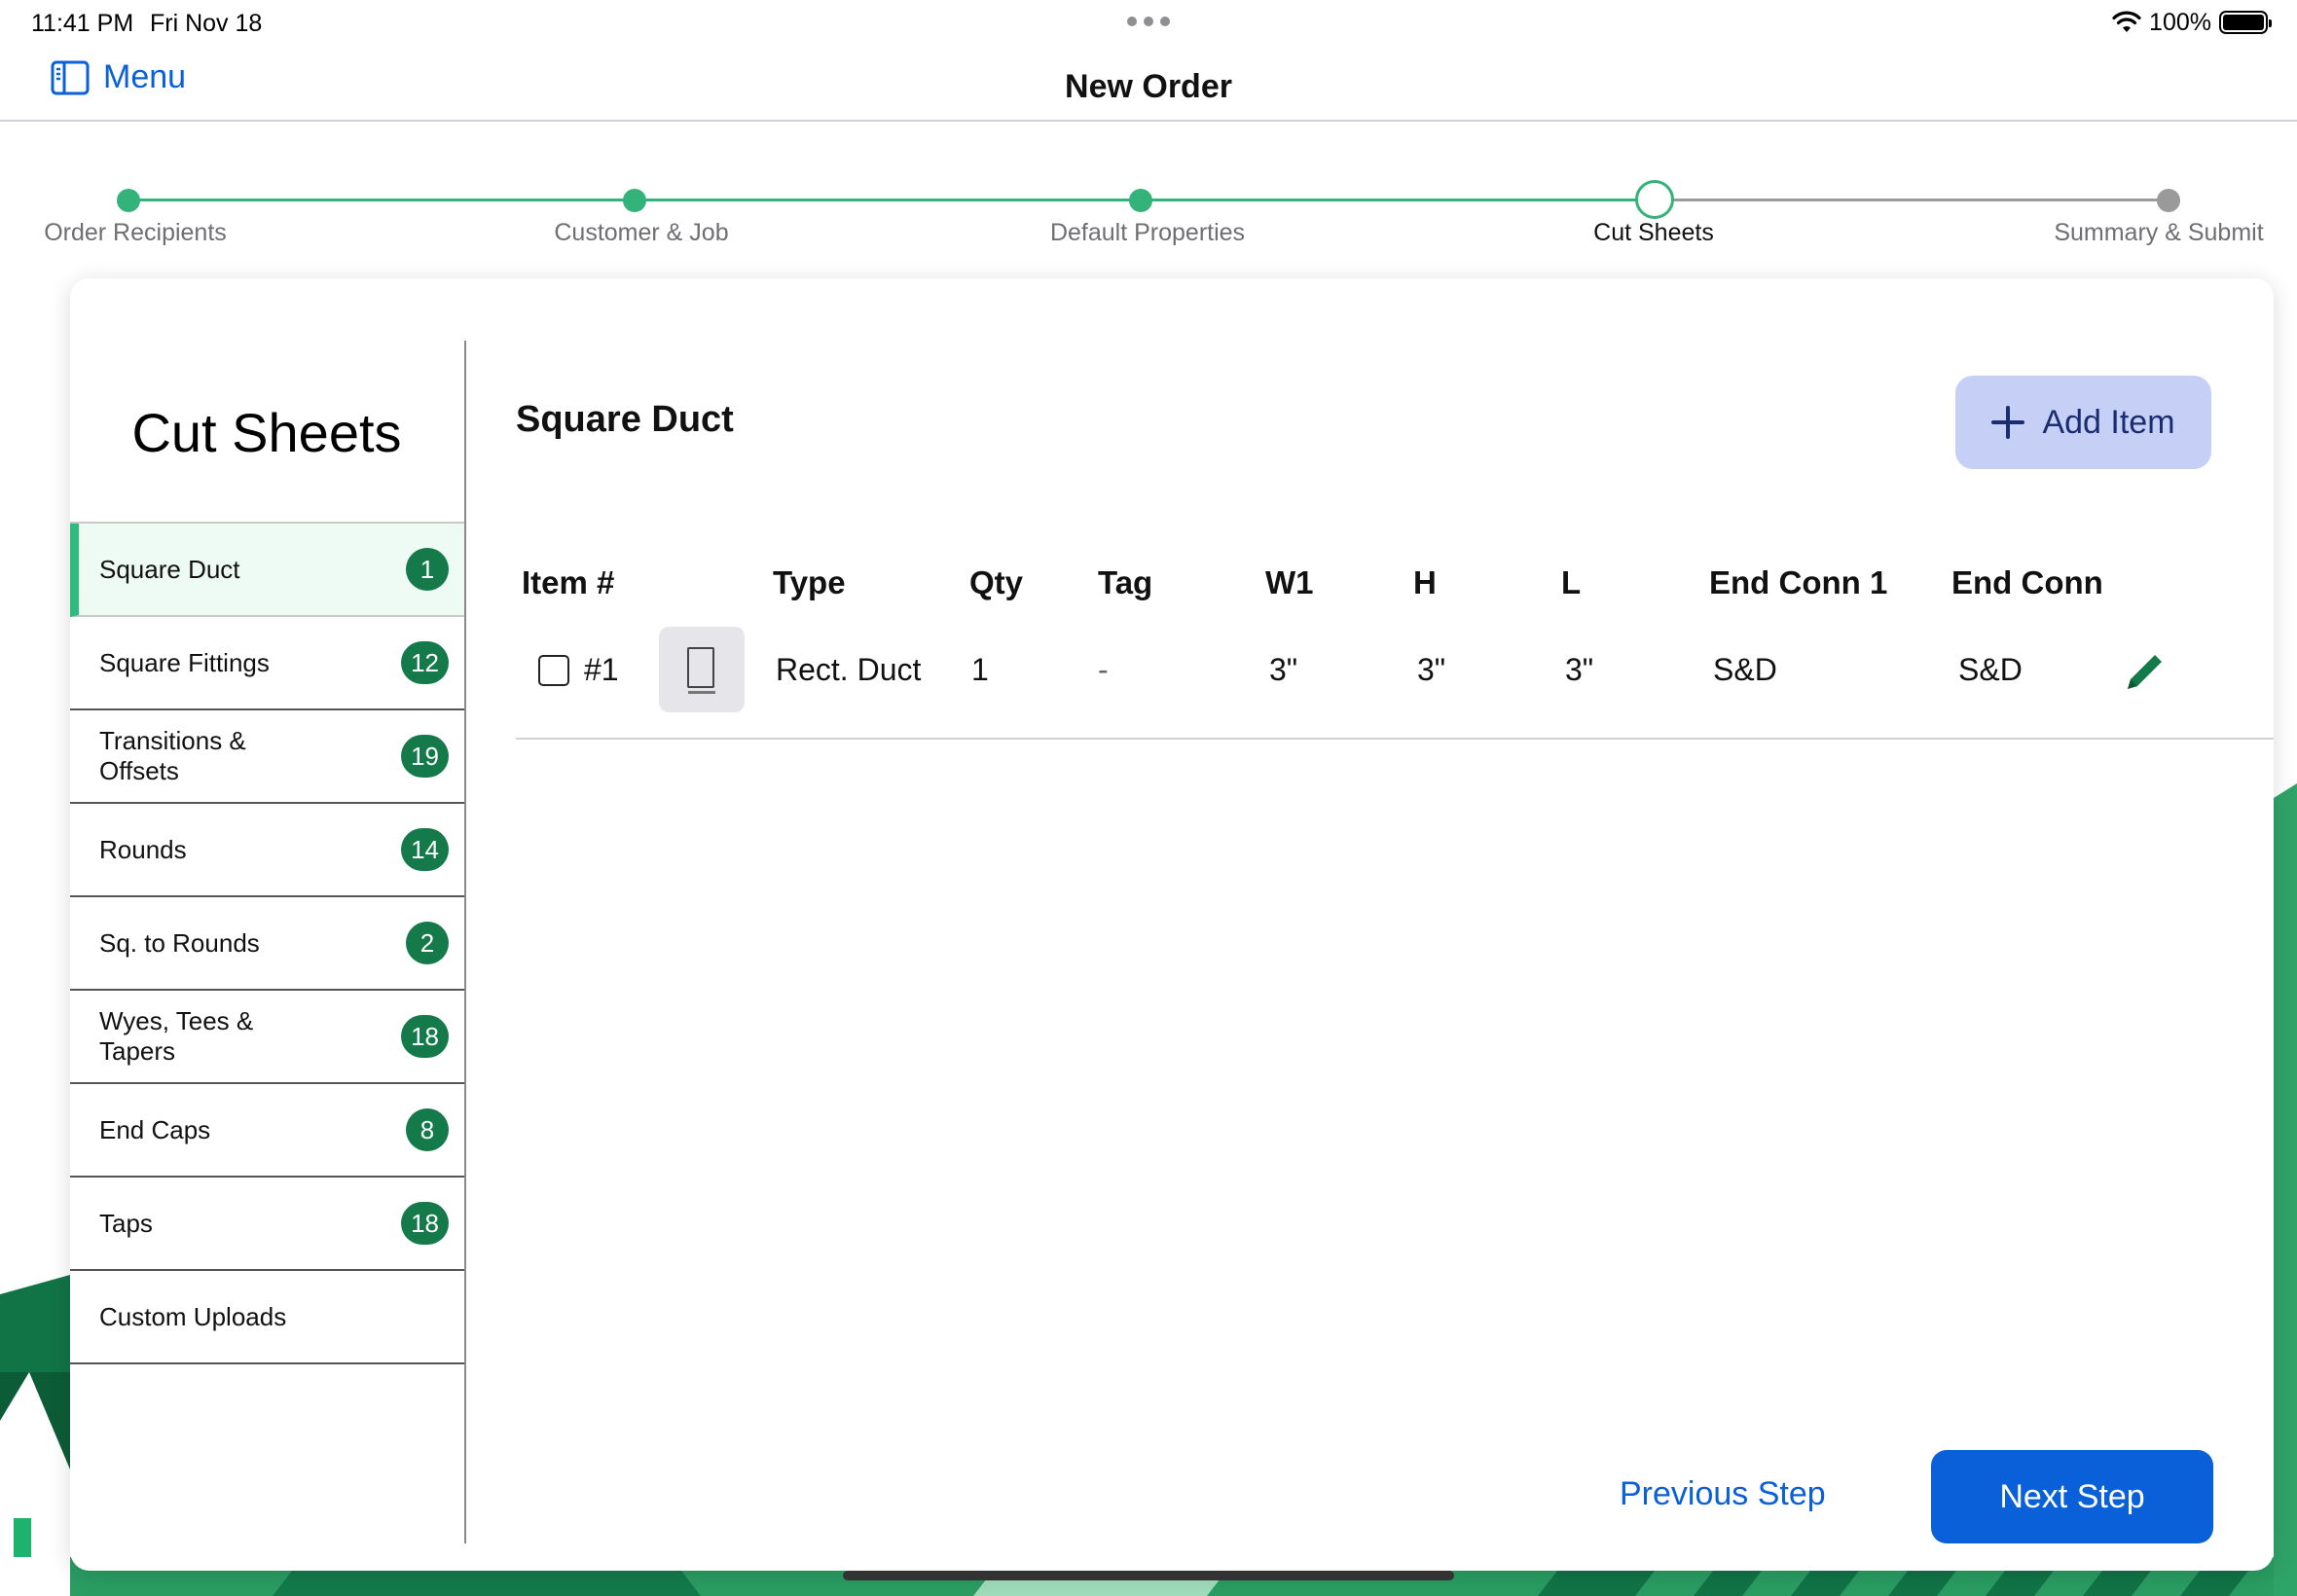 The height and width of the screenshot is (1596, 2297). I want to click on stepper-line-complete, so click(891, 200).